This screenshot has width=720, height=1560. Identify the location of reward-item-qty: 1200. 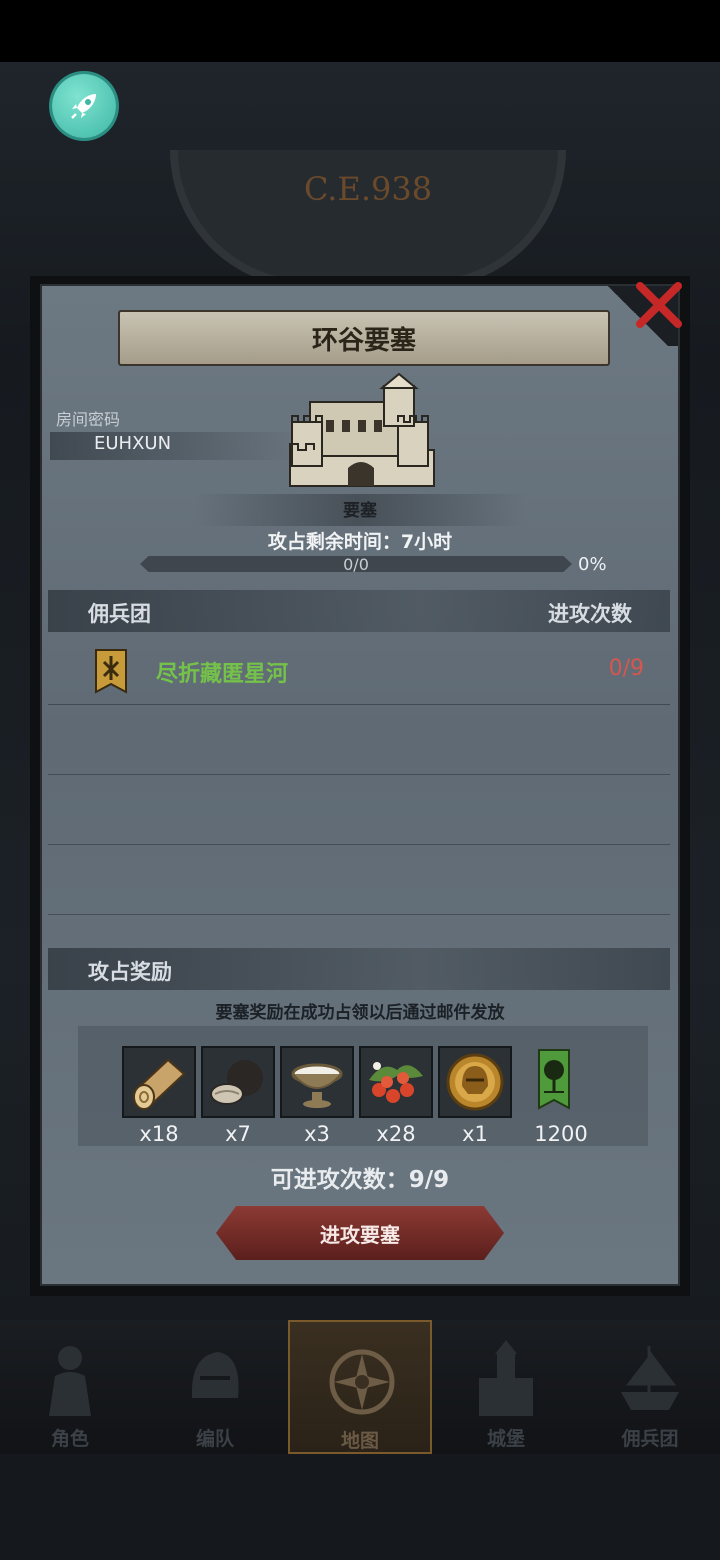
(561, 1134).